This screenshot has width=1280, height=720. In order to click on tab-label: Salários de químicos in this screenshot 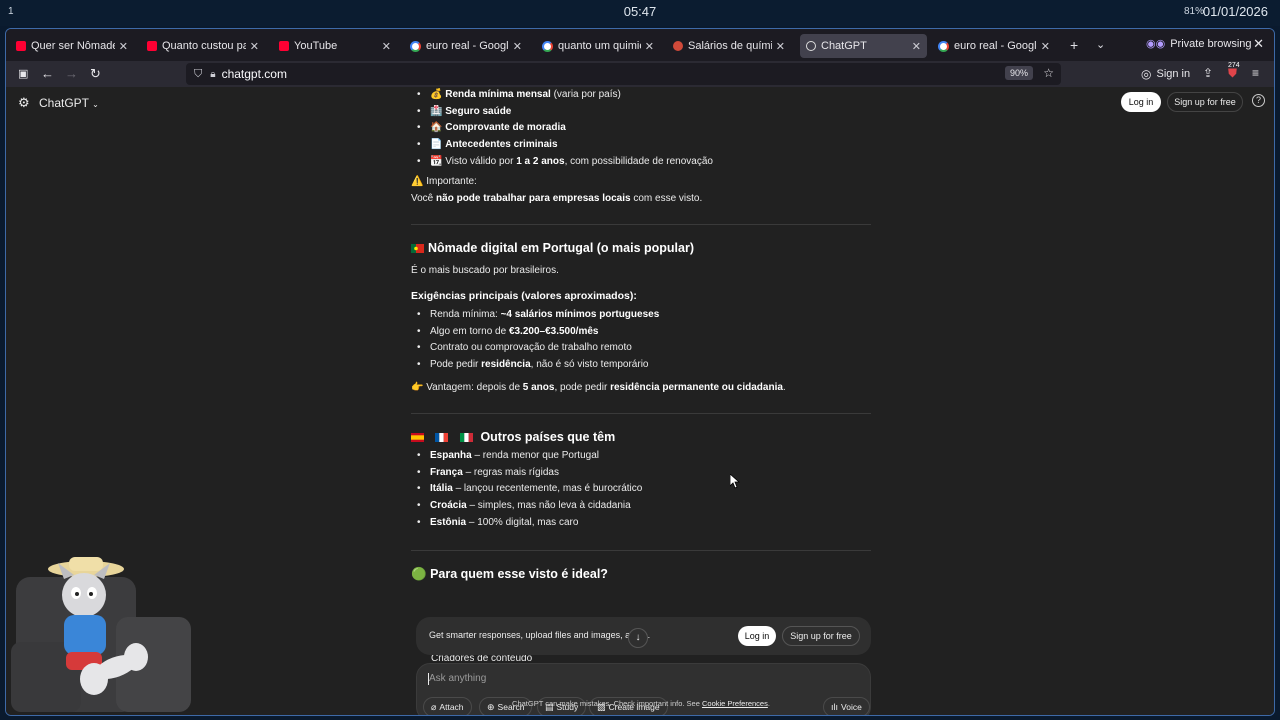, I will do `click(730, 46)`.